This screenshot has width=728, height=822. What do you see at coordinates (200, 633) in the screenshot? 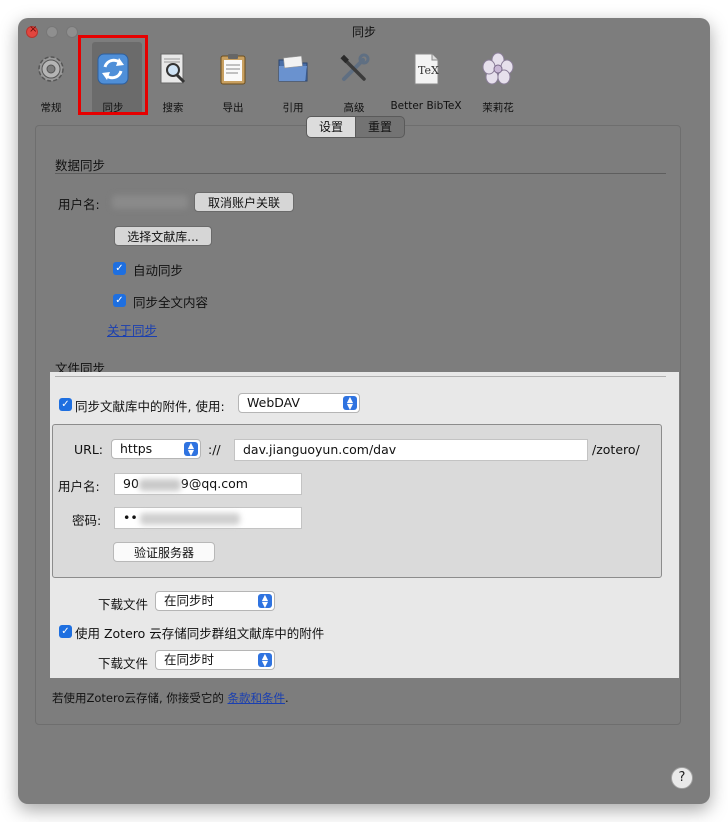
I see `group-sync-label: 使用 Zotero 云存储同步群组文献库中的附件` at bounding box center [200, 633].